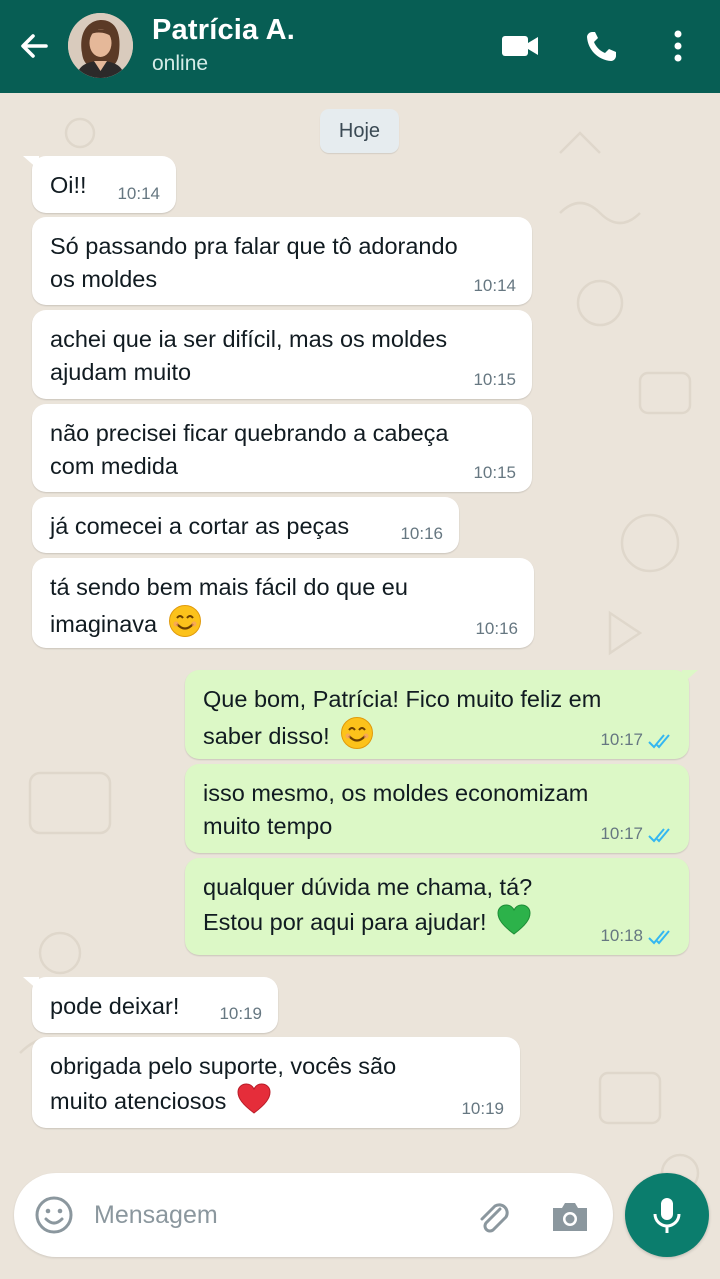 This screenshot has height=1279, width=720. Describe the element at coordinates (200, 526) in the screenshot. I see `message-text: já comecei a cortar as peças` at that location.